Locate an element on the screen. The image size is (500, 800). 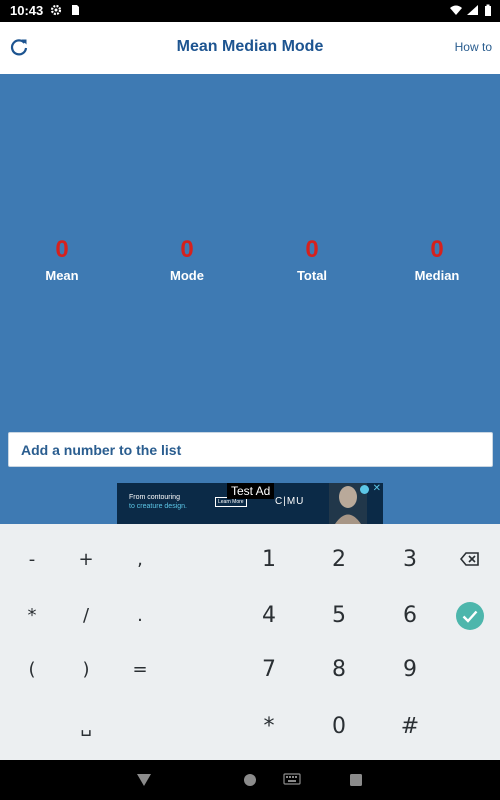
stat-mode: 0 Mode is located at coordinates (187, 259).